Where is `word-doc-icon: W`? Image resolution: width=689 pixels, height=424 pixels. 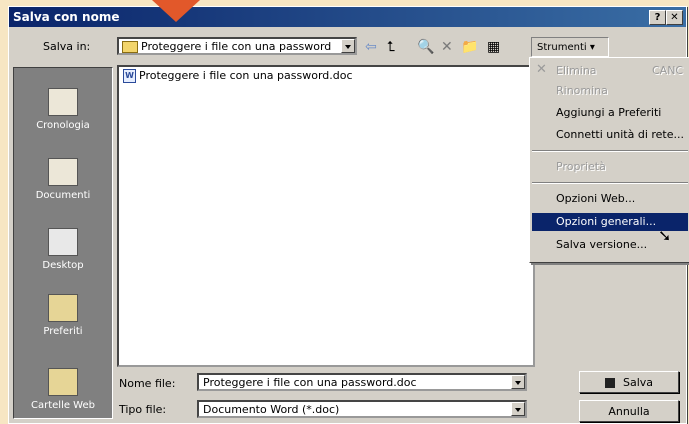 word-doc-icon: W is located at coordinates (129, 76).